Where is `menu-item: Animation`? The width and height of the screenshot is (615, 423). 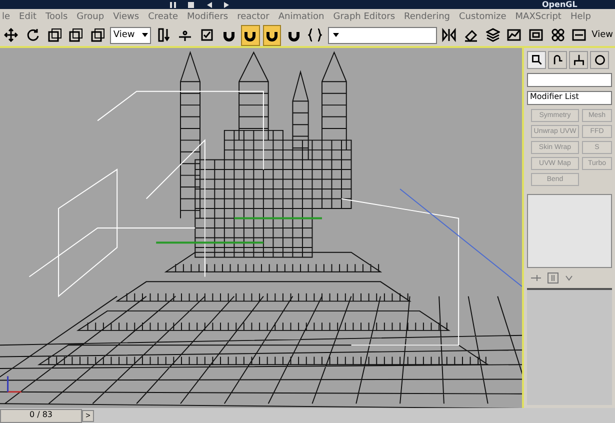
menu-item: Animation is located at coordinates (301, 17).